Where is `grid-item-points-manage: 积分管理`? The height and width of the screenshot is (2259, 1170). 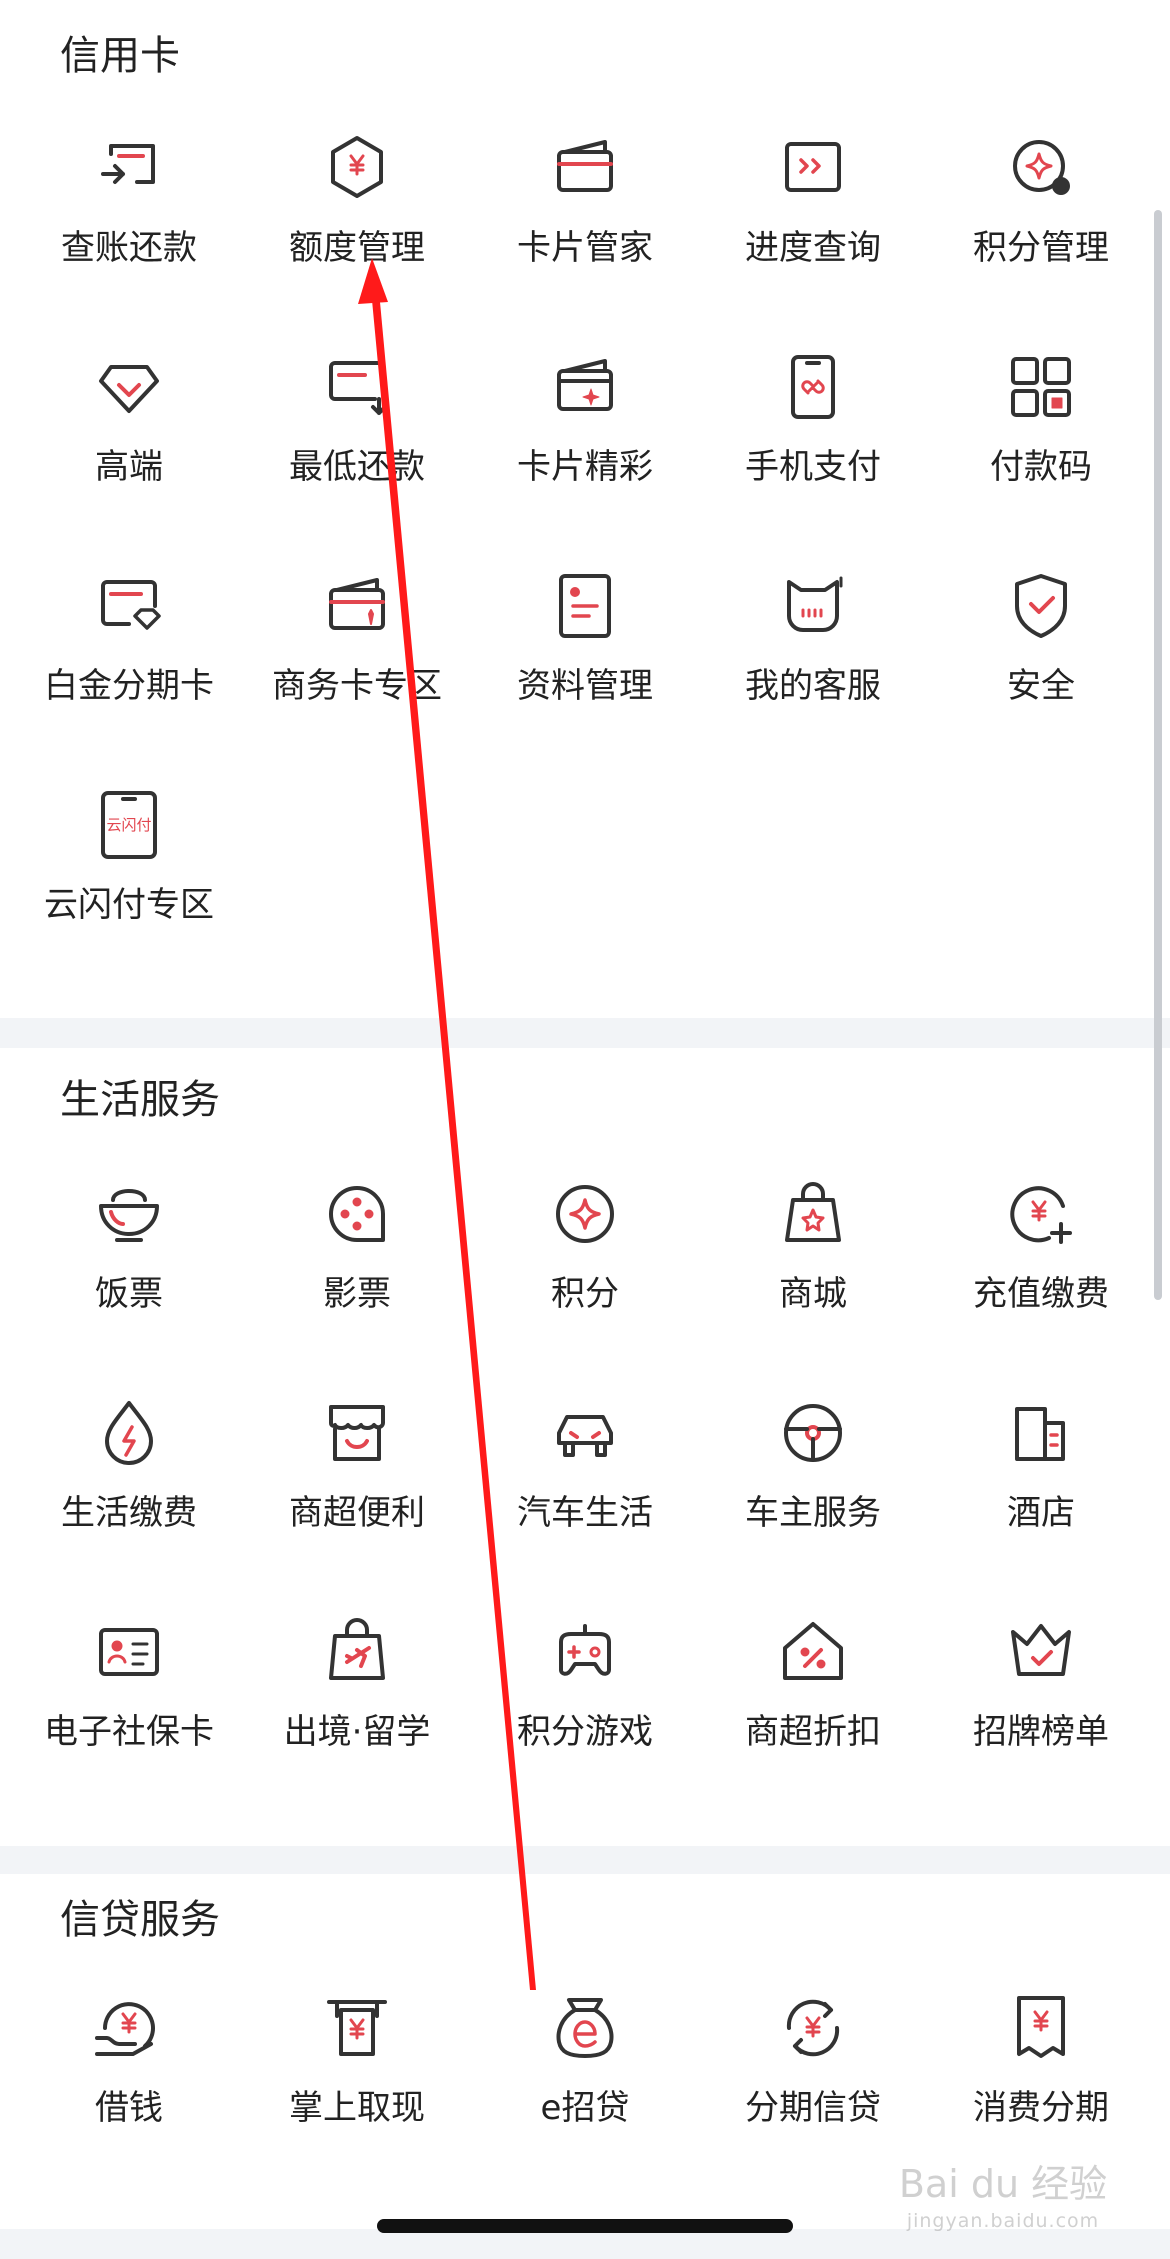
grid-item-points-manage: 积分管理 is located at coordinates (1041, 228).